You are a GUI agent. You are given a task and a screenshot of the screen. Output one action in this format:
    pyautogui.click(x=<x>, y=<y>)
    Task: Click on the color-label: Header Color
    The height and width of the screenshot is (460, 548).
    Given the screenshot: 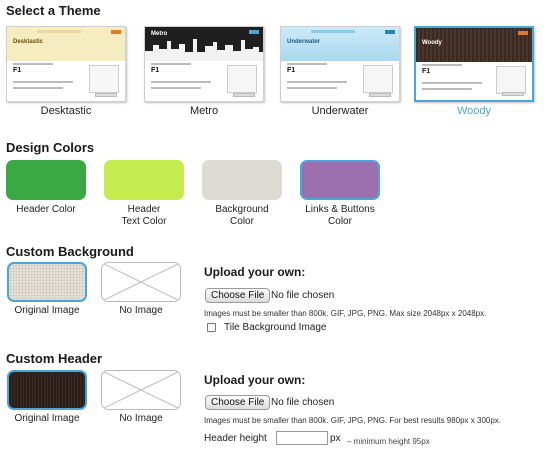 What is the action you would take?
    pyautogui.click(x=46, y=209)
    